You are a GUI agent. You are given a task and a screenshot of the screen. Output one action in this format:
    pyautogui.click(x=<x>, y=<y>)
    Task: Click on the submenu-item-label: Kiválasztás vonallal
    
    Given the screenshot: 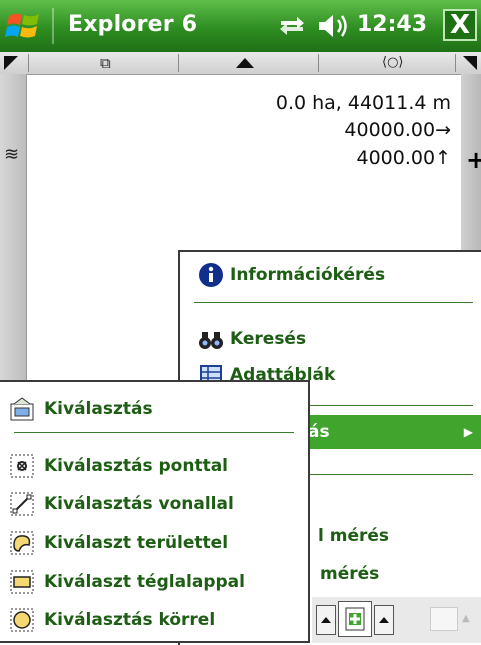 What is the action you would take?
    pyautogui.click(x=139, y=504)
    